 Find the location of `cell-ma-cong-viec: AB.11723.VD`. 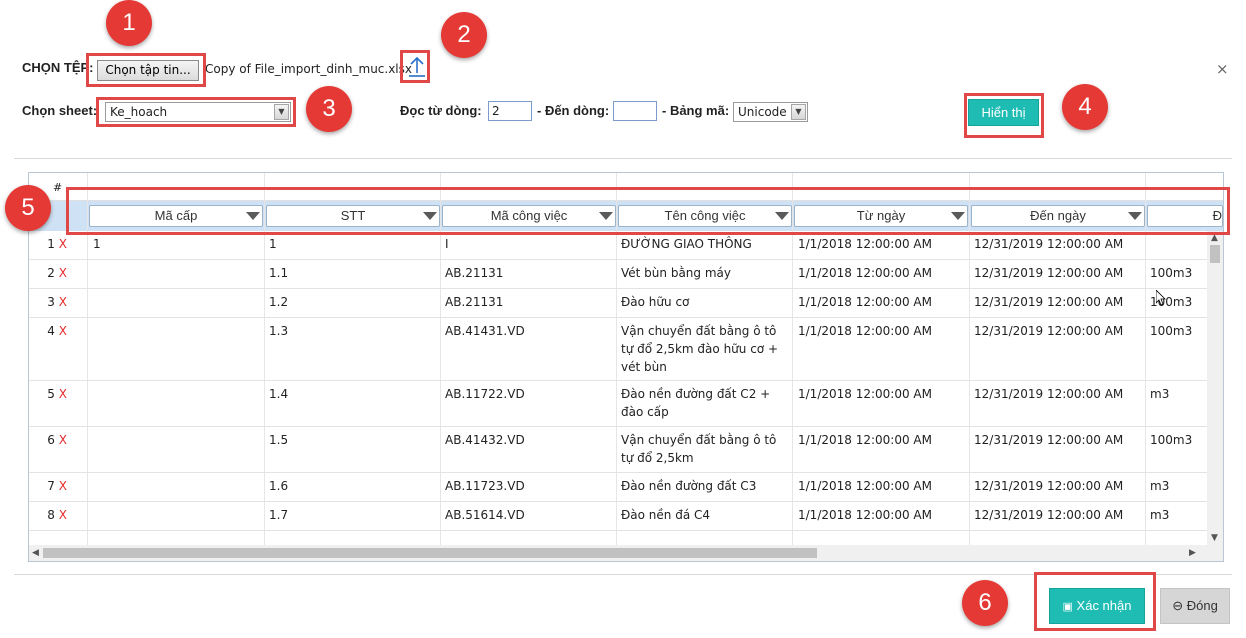

cell-ma-cong-viec: AB.11723.VD is located at coordinates (485, 486).